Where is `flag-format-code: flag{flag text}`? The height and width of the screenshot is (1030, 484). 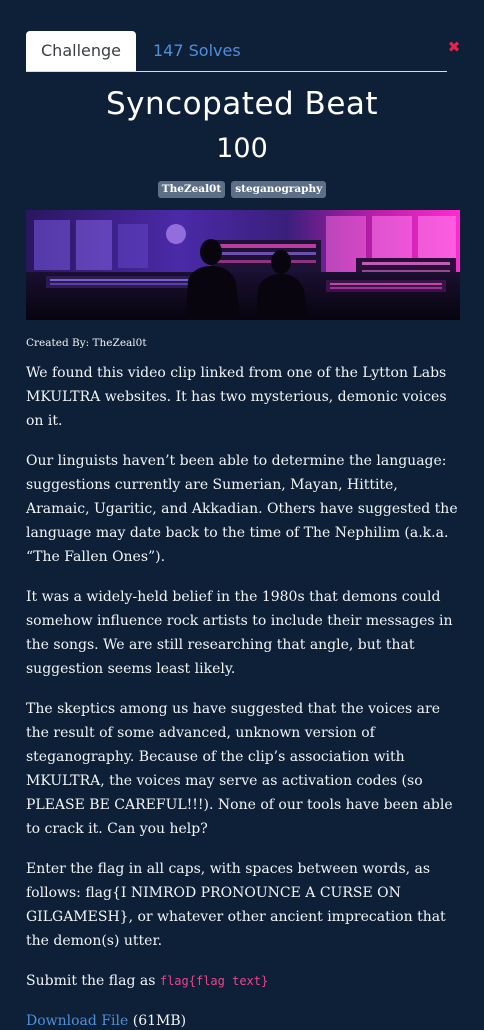
flag-format-code: flag{flag text} is located at coordinates (214, 981).